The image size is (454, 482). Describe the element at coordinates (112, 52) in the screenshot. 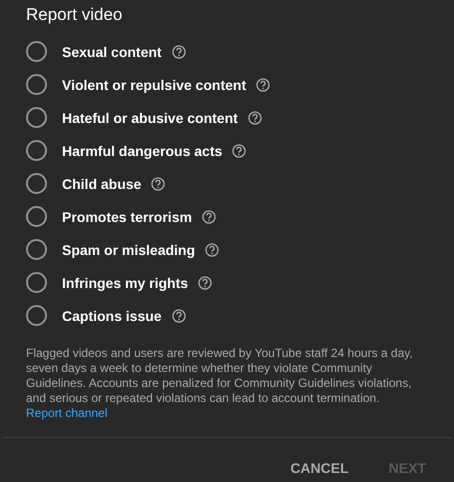

I see `reason-label: Sexual content` at that location.